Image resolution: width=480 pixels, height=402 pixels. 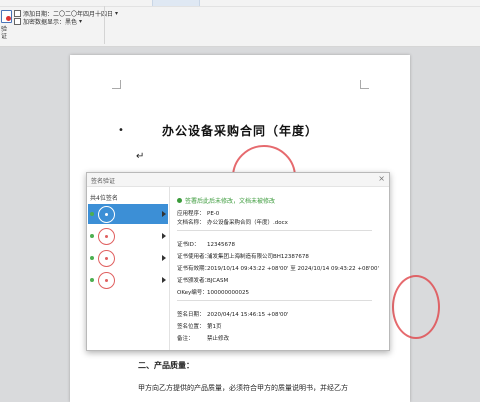 What do you see at coordinates (239, 131) in the screenshot?
I see `document-title: 办公设备采购合同（年度）` at bounding box center [239, 131].